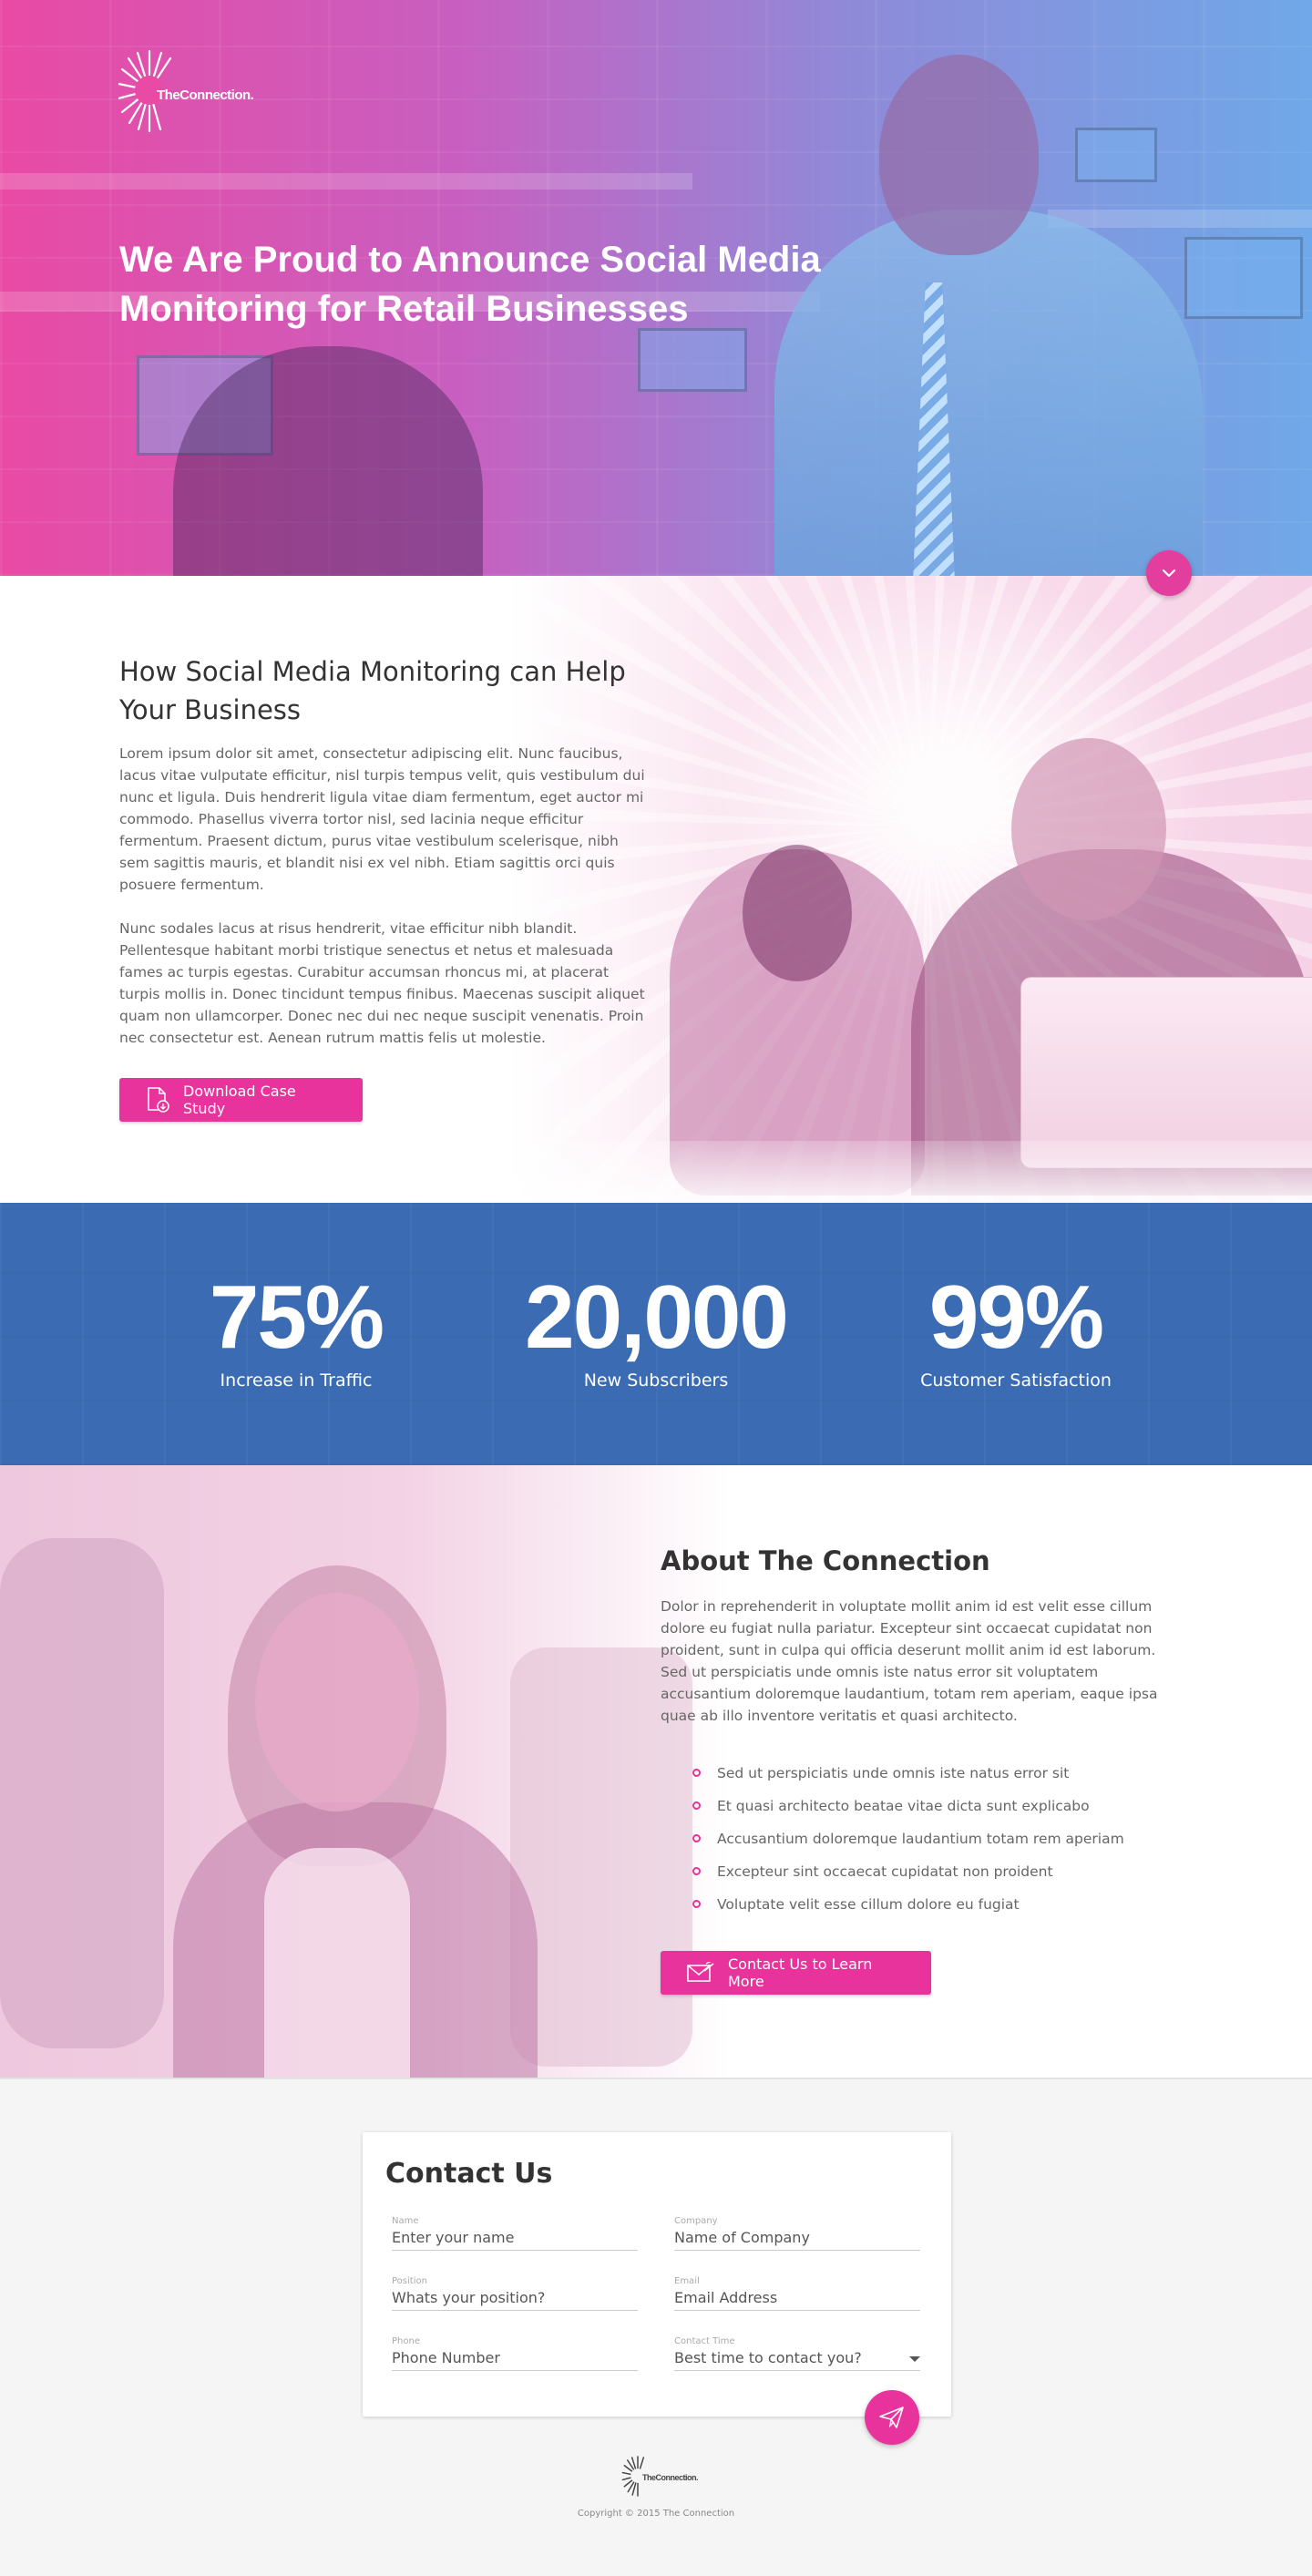  Describe the element at coordinates (797, 913) in the screenshot. I see `woman-head` at that location.